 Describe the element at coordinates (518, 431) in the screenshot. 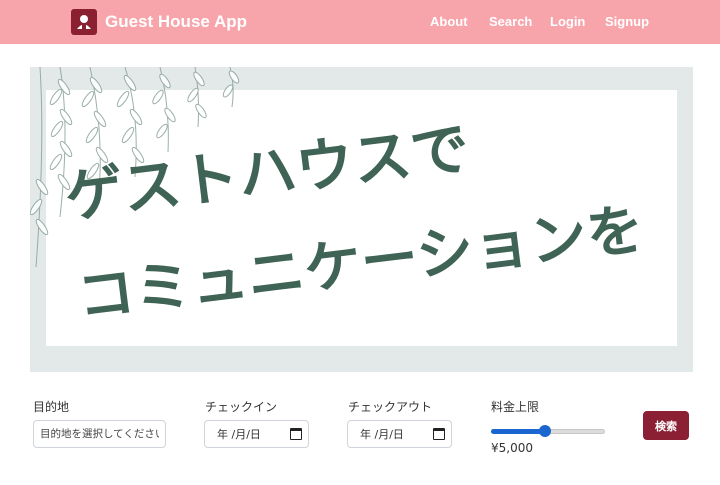

I see `slider-fill` at that location.